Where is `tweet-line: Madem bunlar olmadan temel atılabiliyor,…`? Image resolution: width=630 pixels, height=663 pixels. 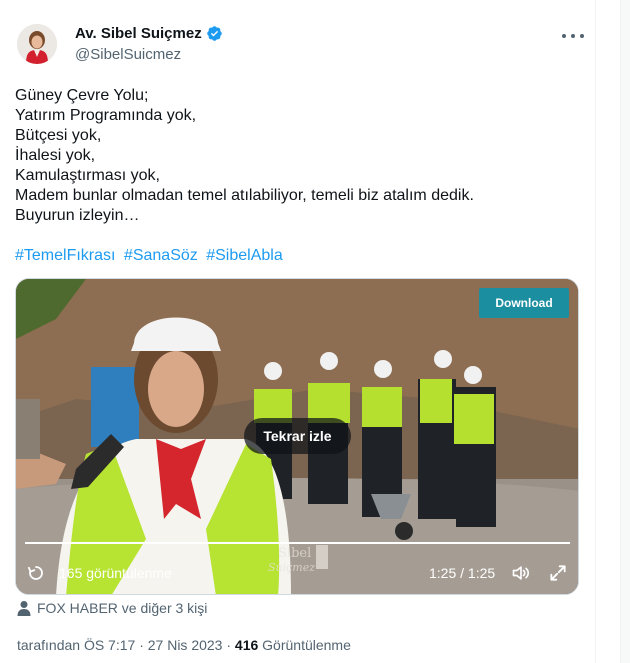
tweet-line: Madem bunlar olmadan temel atılabiliyor,… is located at coordinates (244, 195).